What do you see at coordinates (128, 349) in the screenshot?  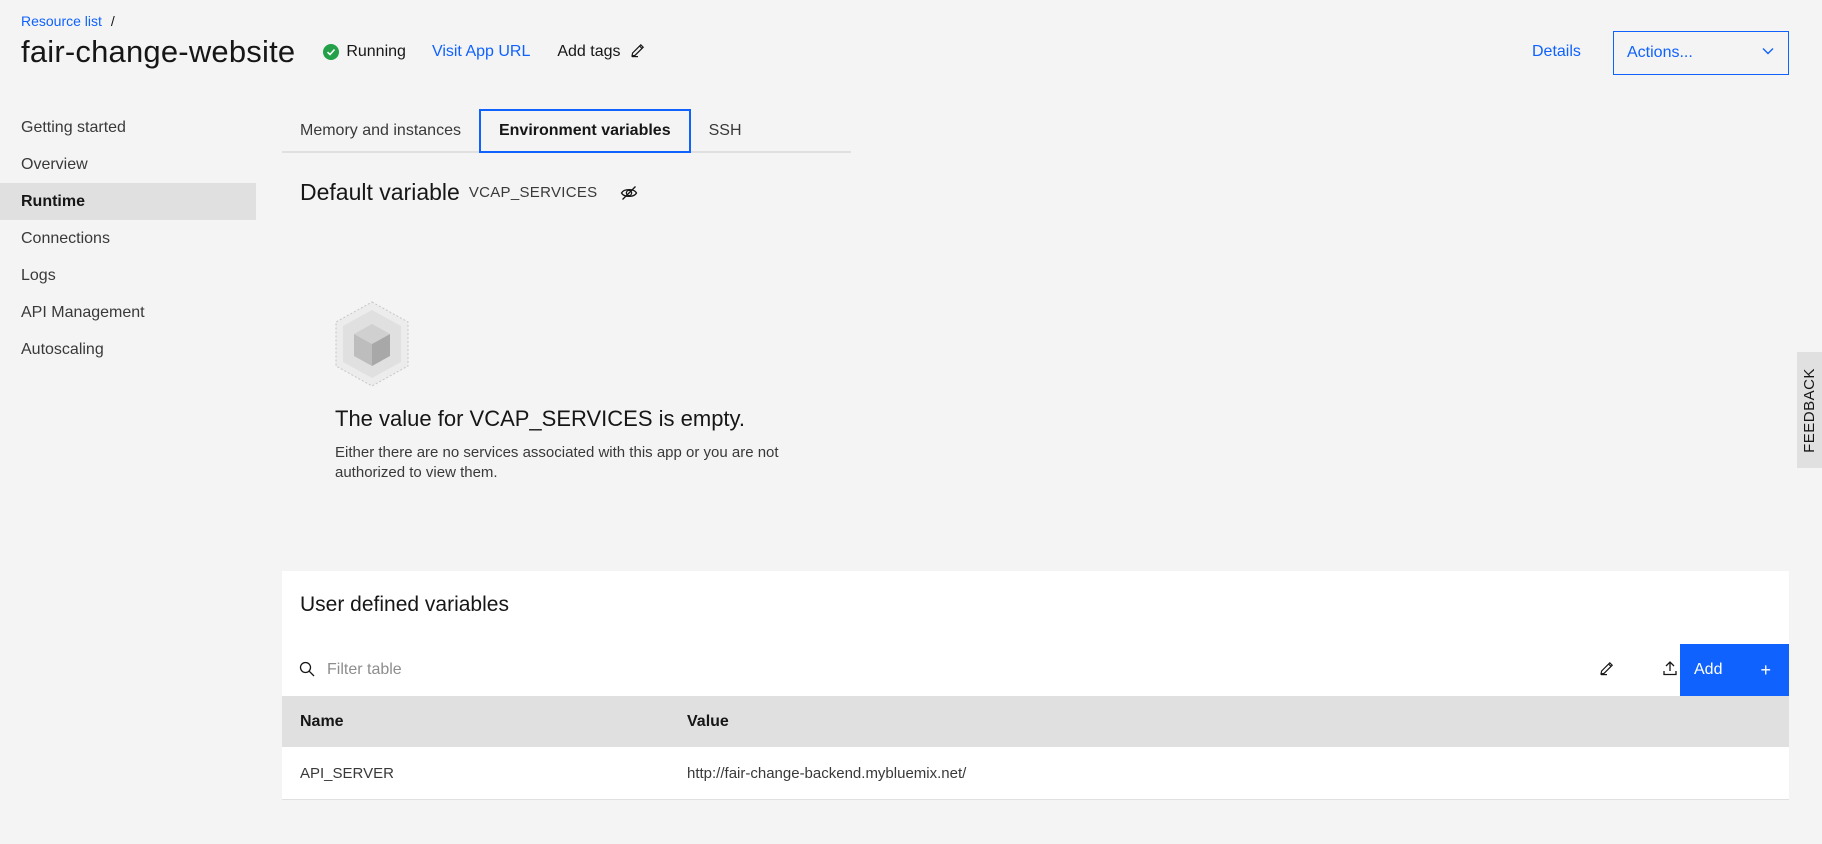 I see `sidebar-item-autoscaling: Autoscaling` at bounding box center [128, 349].